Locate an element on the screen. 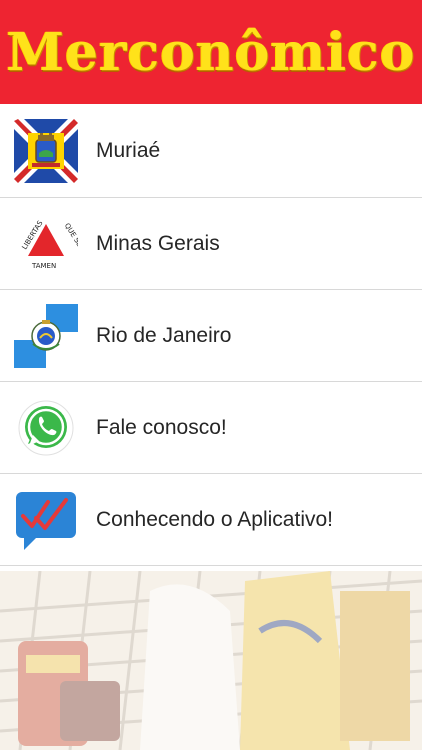  menu-item-rio-de-janeiro: Rio de Janeiro is located at coordinates (211, 336).